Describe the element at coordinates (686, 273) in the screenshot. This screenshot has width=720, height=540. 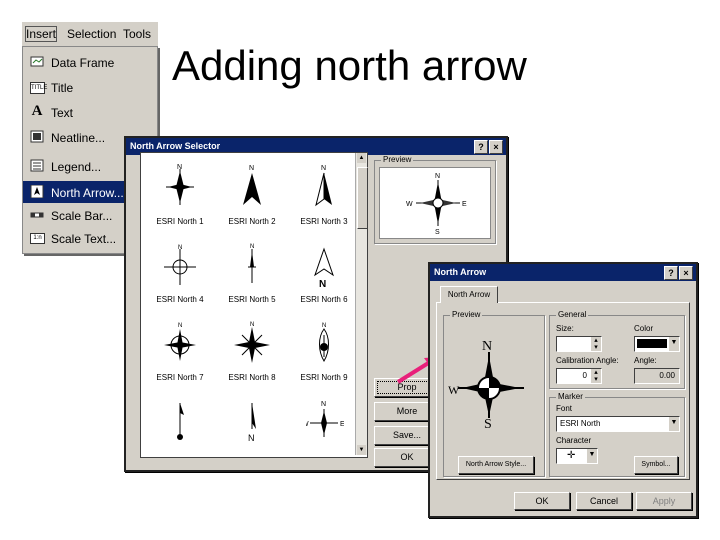
I see `props-close-button: ×` at that location.